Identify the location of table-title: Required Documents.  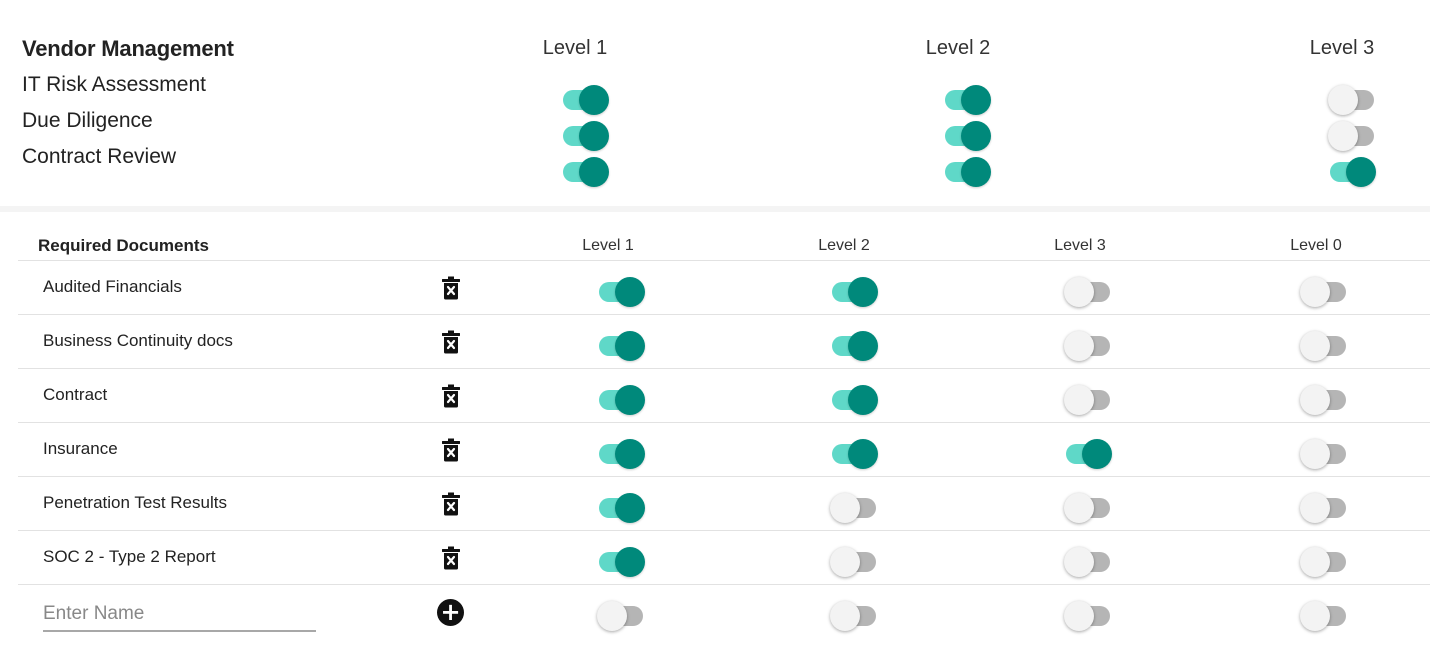
(123, 245).